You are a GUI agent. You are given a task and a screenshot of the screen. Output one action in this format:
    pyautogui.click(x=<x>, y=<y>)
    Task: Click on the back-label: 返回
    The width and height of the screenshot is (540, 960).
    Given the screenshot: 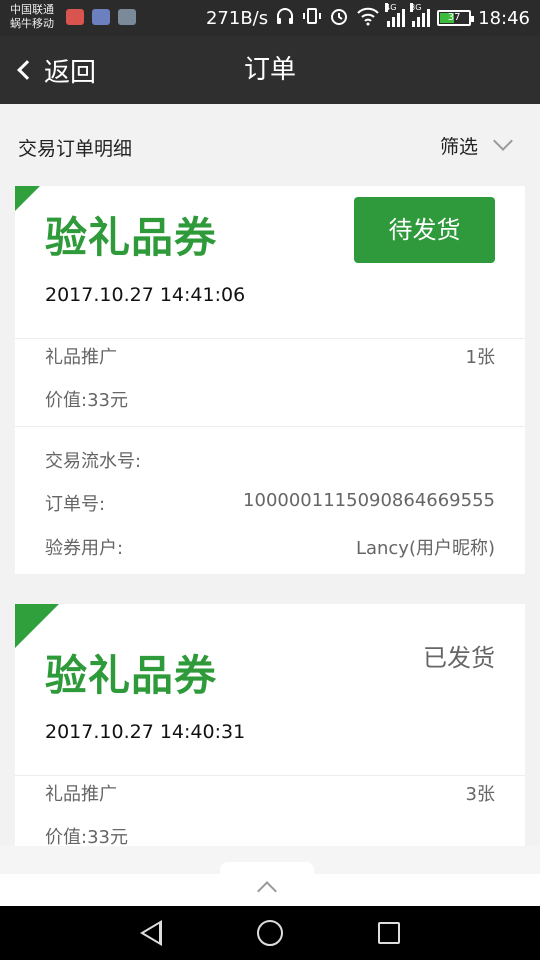 What is the action you would take?
    pyautogui.click(x=70, y=72)
    